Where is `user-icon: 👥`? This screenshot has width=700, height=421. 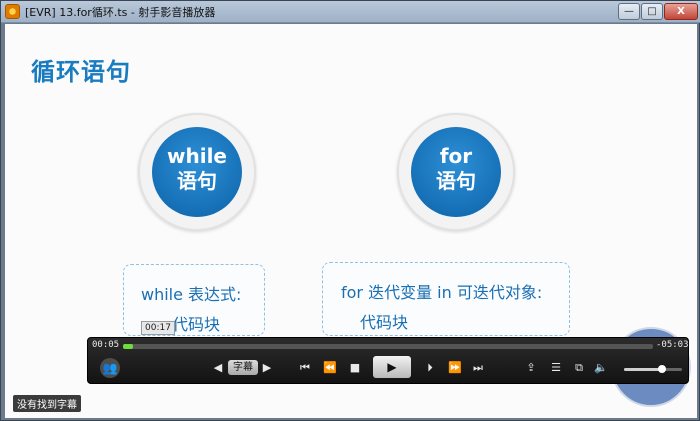
user-icon: 👥 is located at coordinates (110, 368).